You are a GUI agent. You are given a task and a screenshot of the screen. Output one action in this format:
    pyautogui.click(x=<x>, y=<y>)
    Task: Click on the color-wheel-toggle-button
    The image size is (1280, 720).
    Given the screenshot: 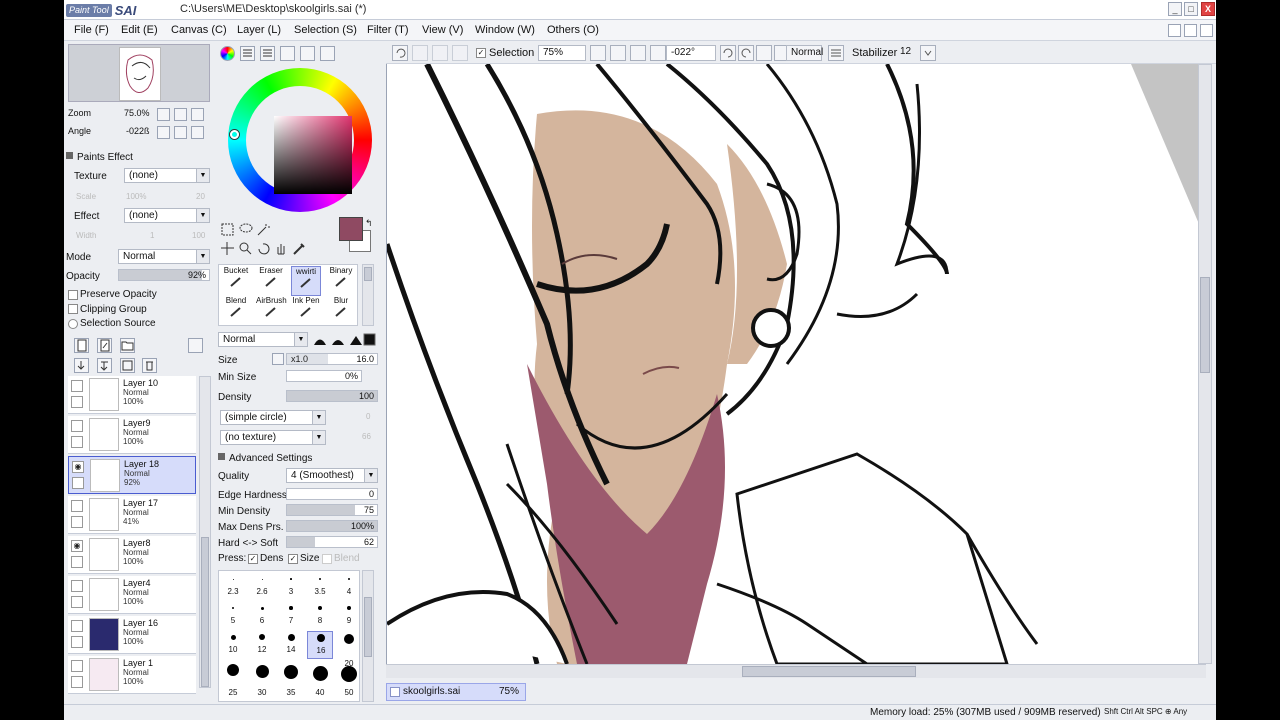 What is the action you would take?
    pyautogui.click(x=227, y=53)
    